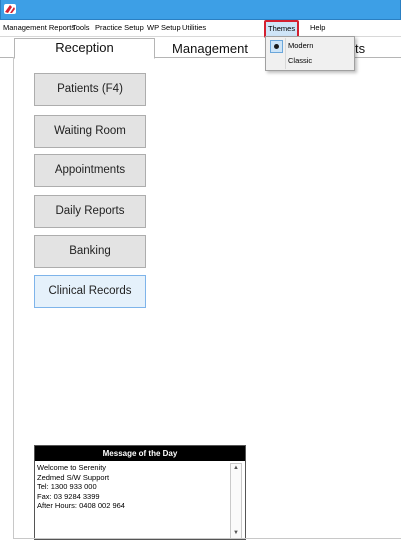 The width and height of the screenshot is (401, 547). Describe the element at coordinates (13, 298) in the screenshot. I see `panel-border` at that location.